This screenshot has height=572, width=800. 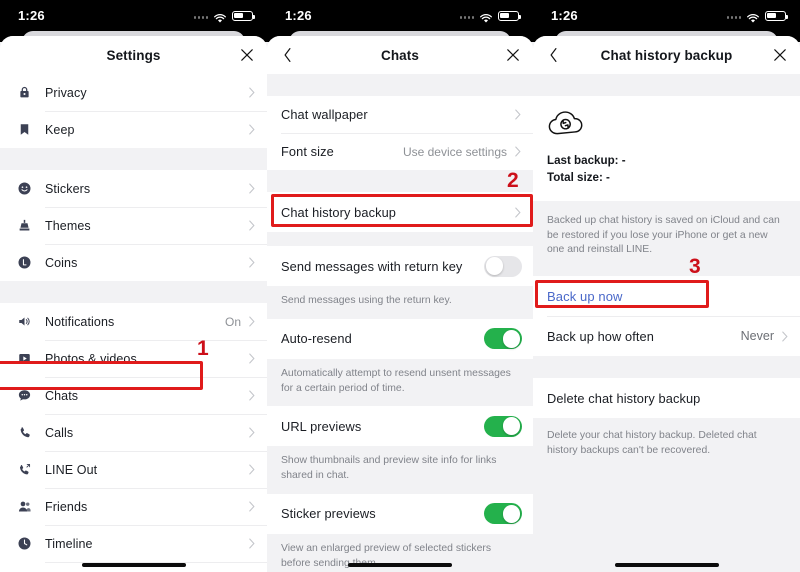 I want to click on phone-icon, so click(x=24, y=432).